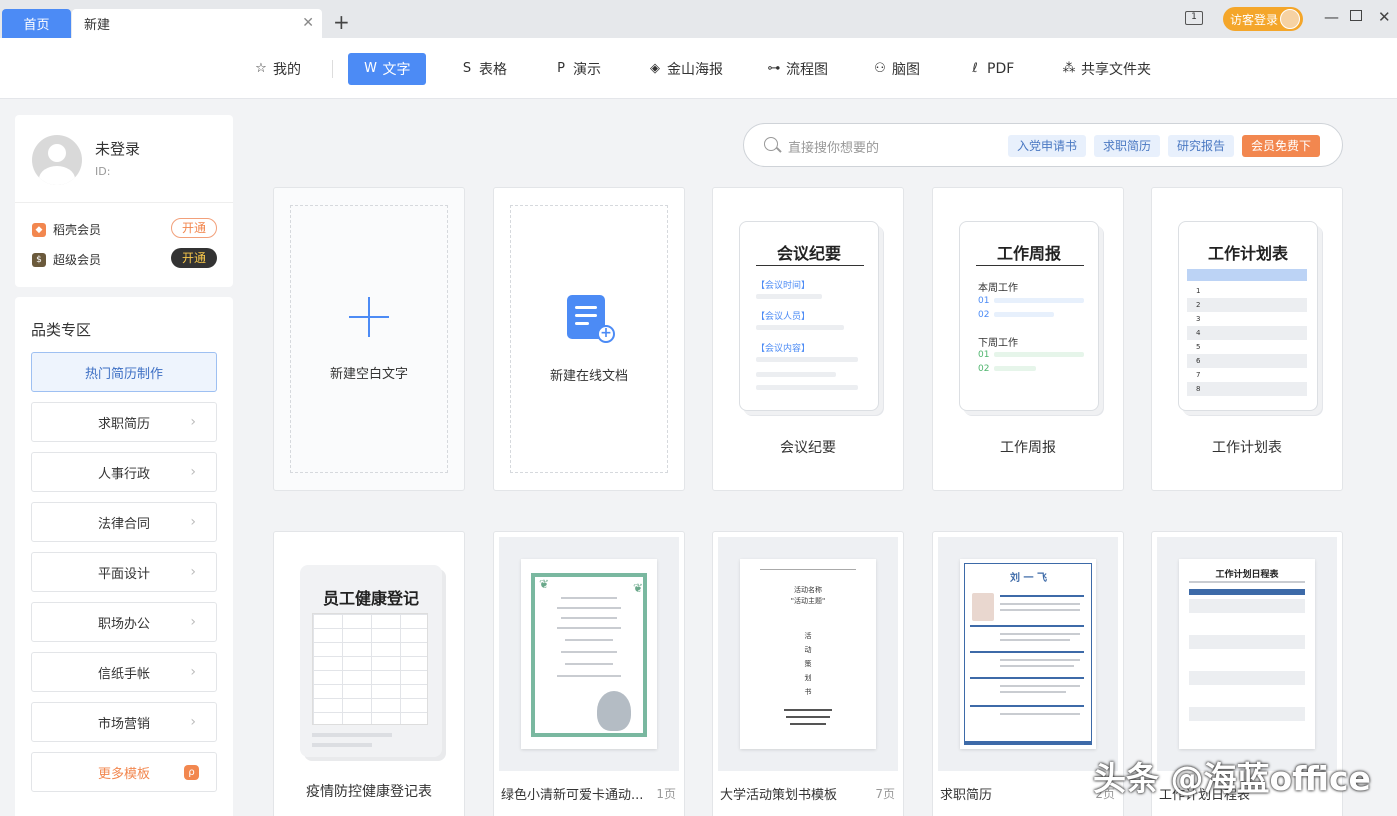  What do you see at coordinates (975, 68) in the screenshot?
I see `pdf-icon: ℓ` at bounding box center [975, 68].